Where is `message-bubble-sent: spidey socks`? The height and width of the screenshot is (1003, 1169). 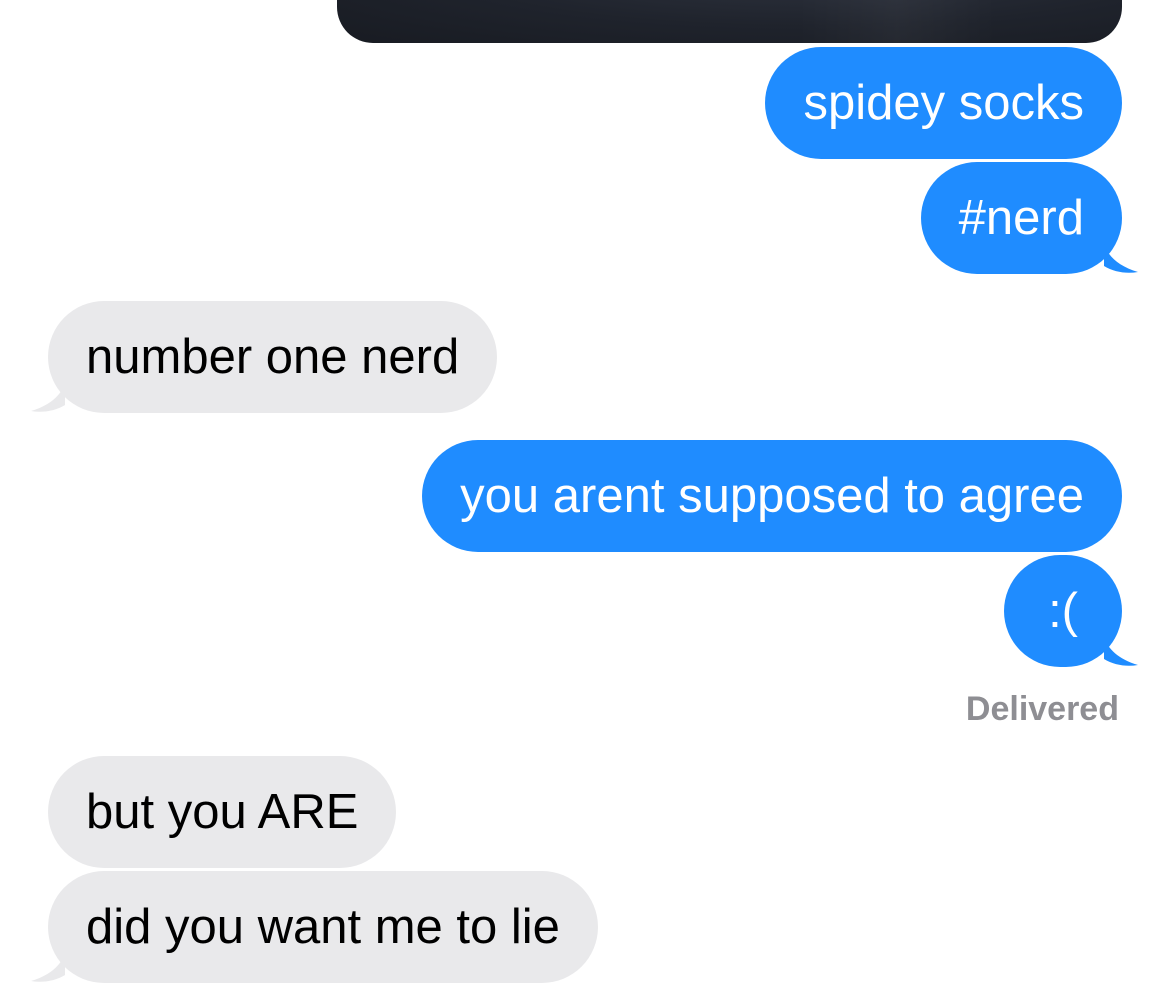 message-bubble-sent: spidey socks is located at coordinates (943, 103).